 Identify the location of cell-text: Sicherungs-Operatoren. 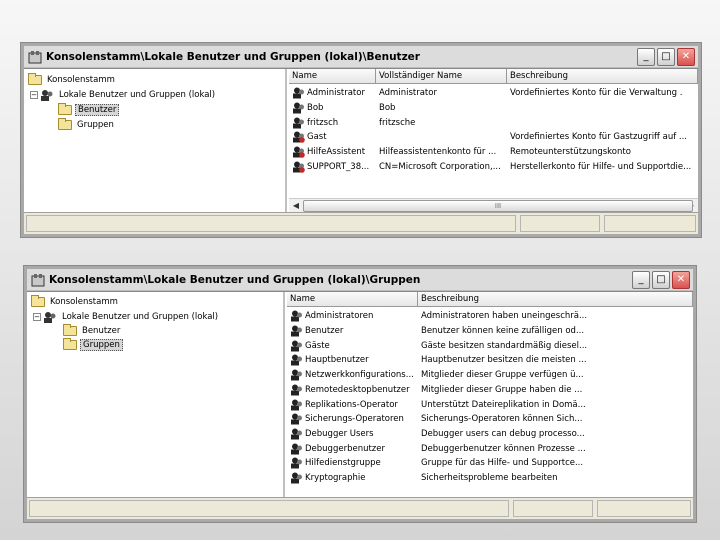
(354, 419).